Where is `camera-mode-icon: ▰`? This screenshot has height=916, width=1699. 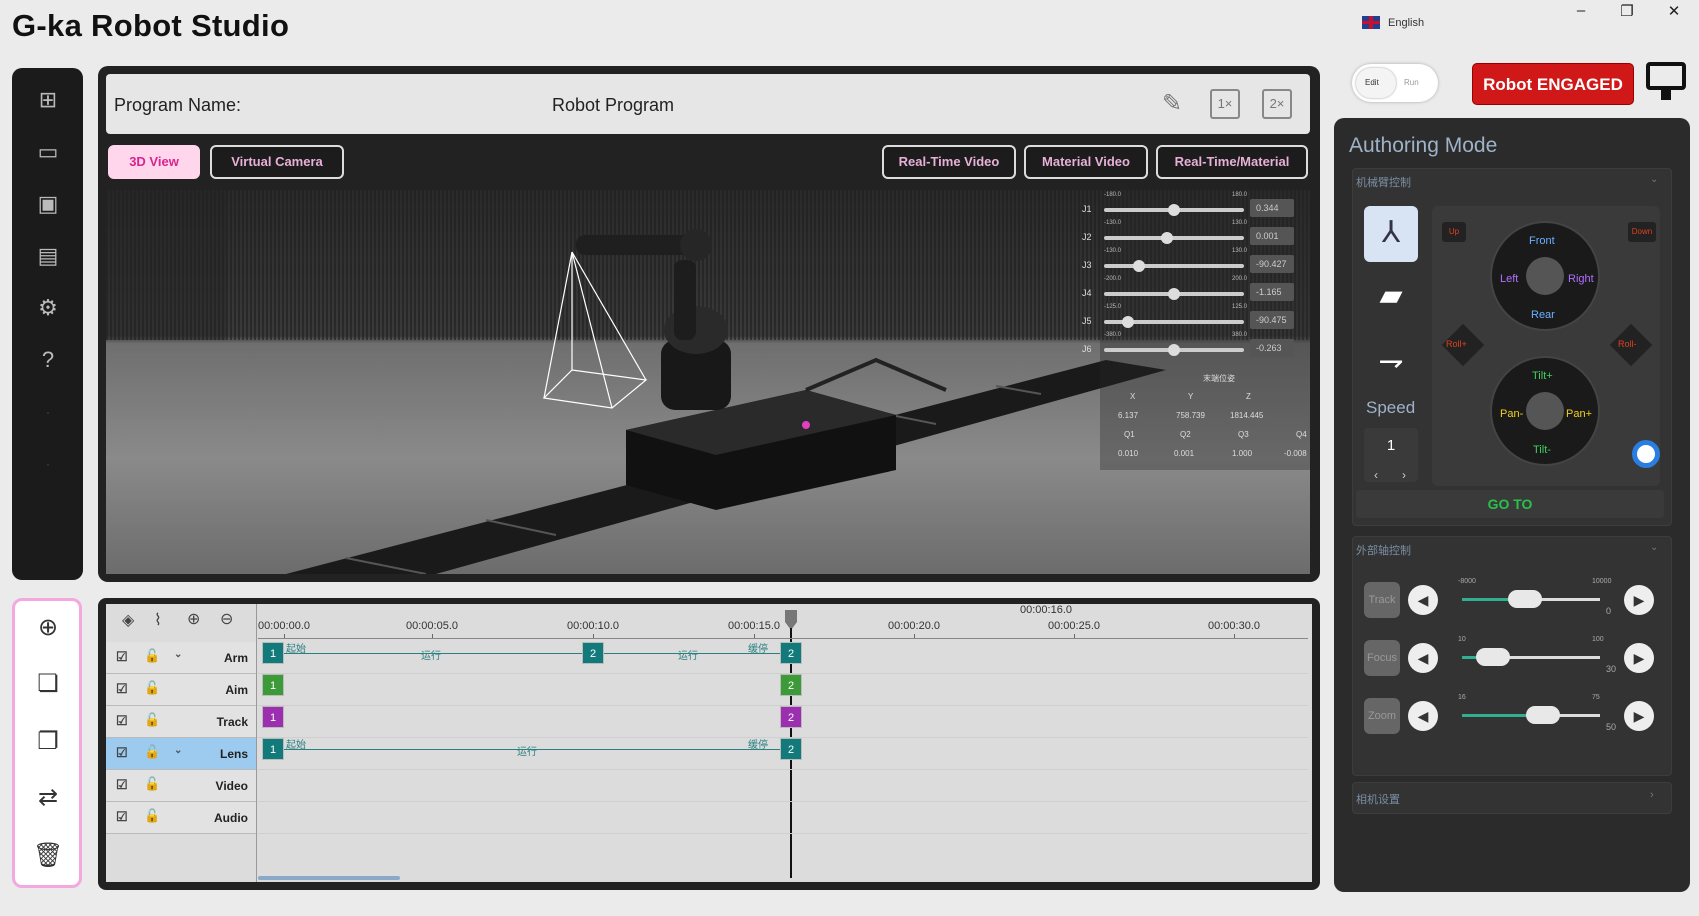
camera-mode-icon: ▰ is located at coordinates (1391, 298).